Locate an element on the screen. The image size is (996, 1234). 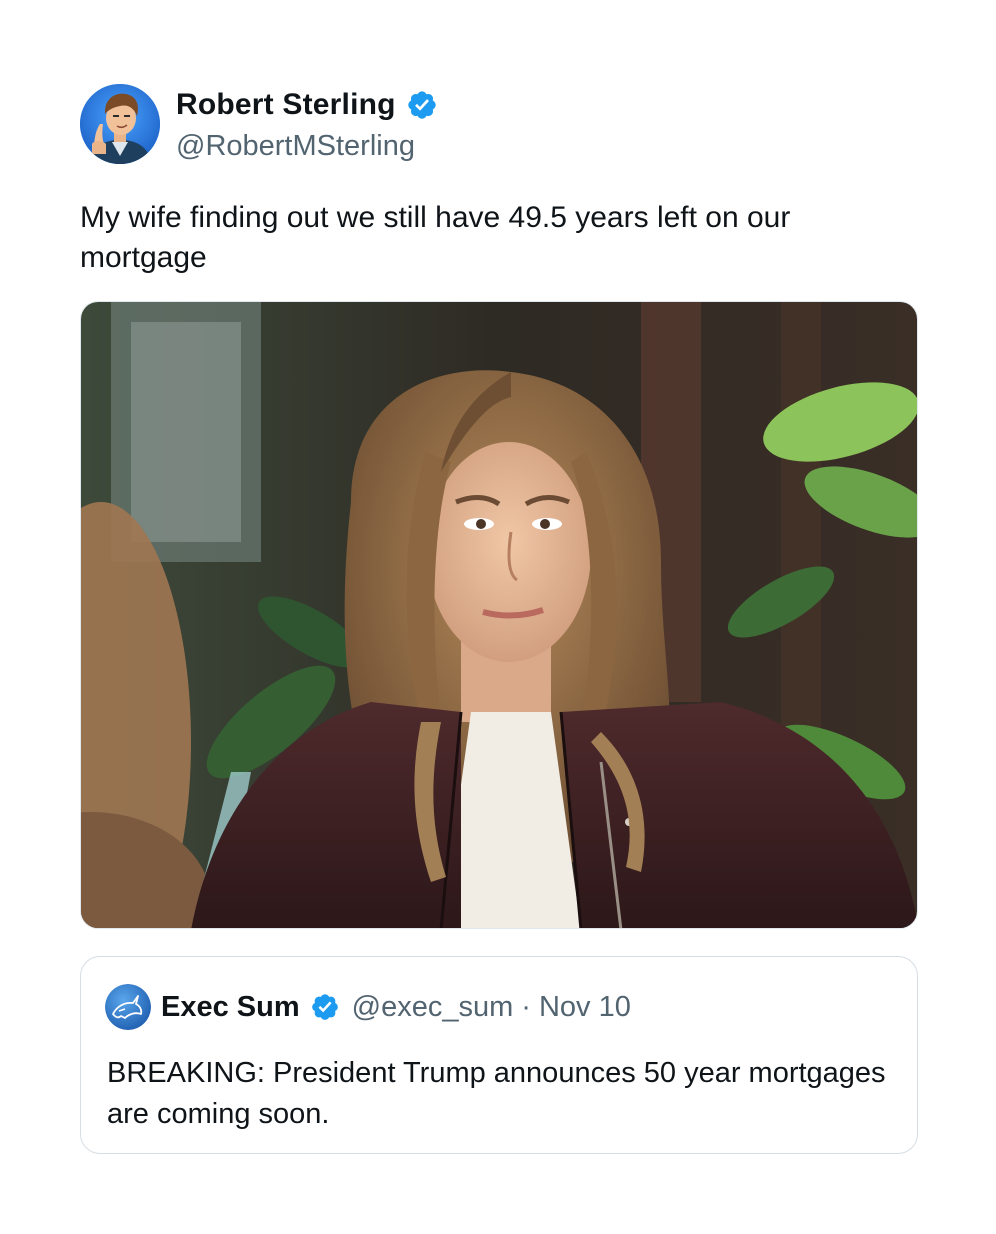
cartoon-man-avatar-icon is located at coordinates (120, 124).